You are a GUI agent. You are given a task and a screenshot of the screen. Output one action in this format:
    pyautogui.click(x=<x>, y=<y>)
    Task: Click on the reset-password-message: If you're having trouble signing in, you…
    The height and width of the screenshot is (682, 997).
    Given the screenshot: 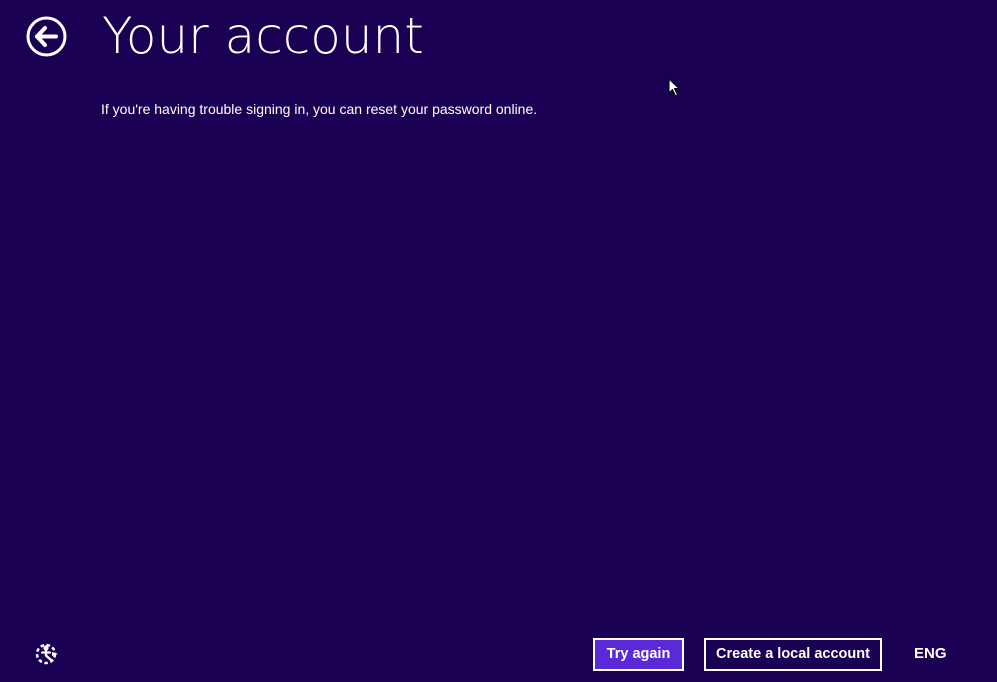 What is the action you would take?
    pyautogui.click(x=319, y=109)
    